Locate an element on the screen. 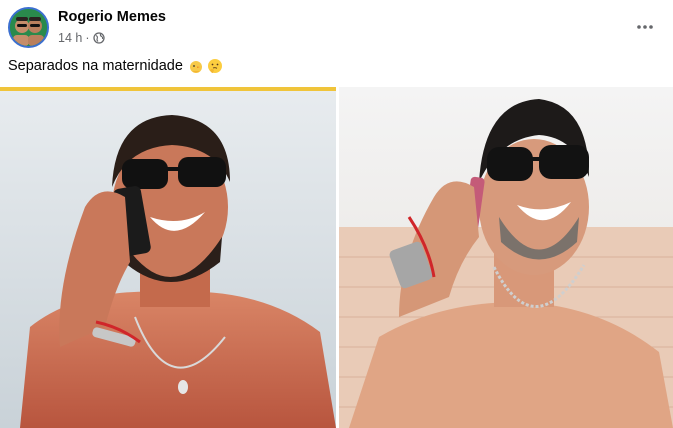 The width and height of the screenshot is (673, 428). post-header: Rogerio Memes 14 h · is located at coordinates (336, 29).